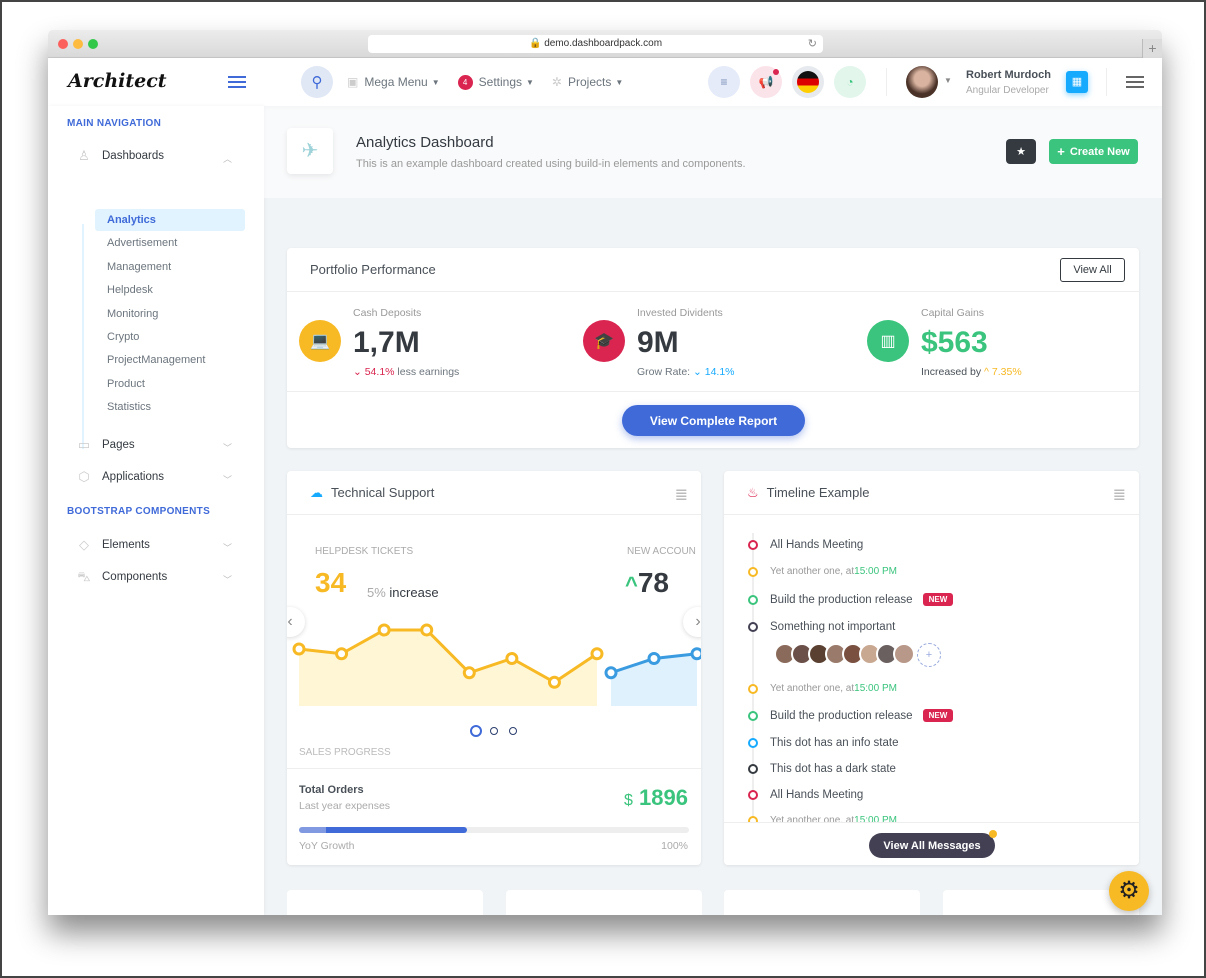  Describe the element at coordinates (1129, 891) in the screenshot. I see `theme-settings-button: ⚙` at that location.